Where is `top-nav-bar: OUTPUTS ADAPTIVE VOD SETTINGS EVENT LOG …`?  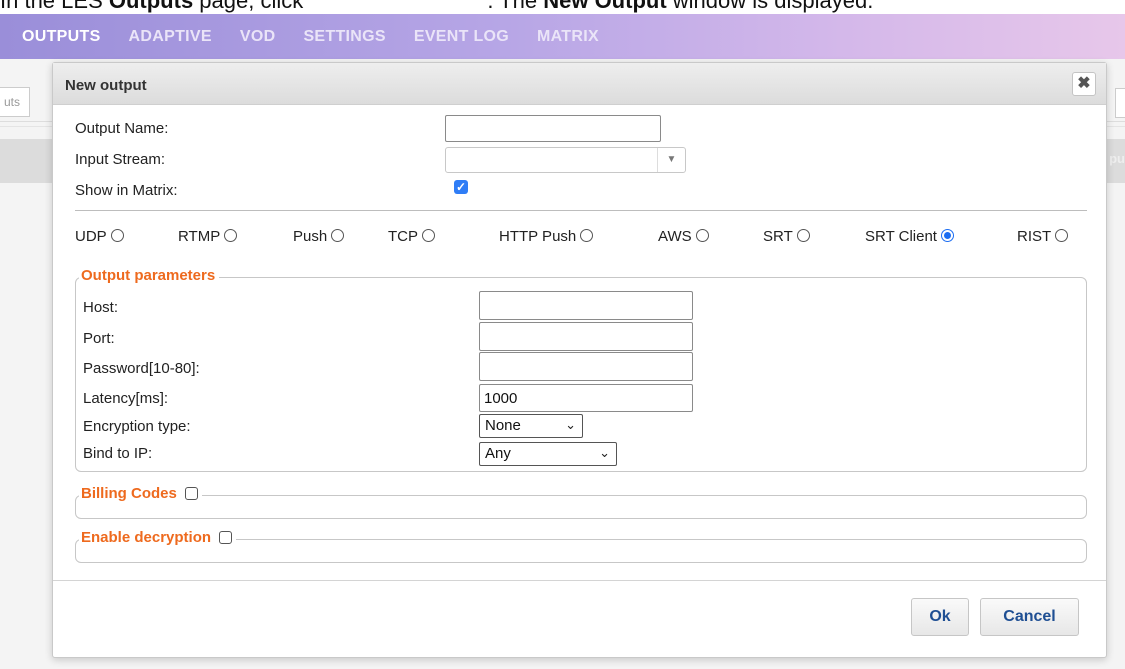 top-nav-bar: OUTPUTS ADAPTIVE VOD SETTINGS EVENT LOG … is located at coordinates (562, 36).